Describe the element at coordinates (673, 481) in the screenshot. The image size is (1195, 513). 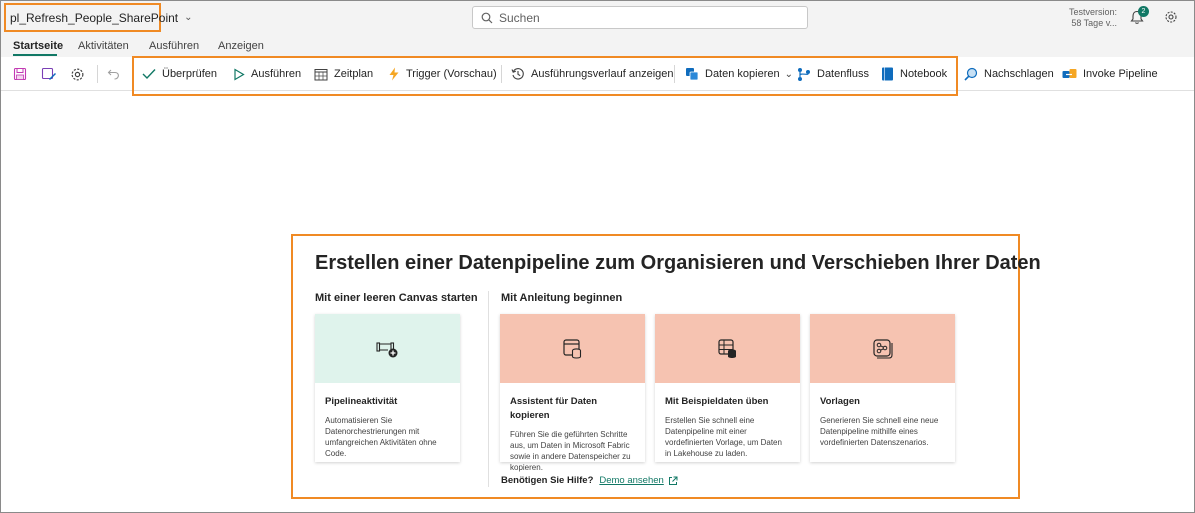
I see `external-link-icon` at that location.